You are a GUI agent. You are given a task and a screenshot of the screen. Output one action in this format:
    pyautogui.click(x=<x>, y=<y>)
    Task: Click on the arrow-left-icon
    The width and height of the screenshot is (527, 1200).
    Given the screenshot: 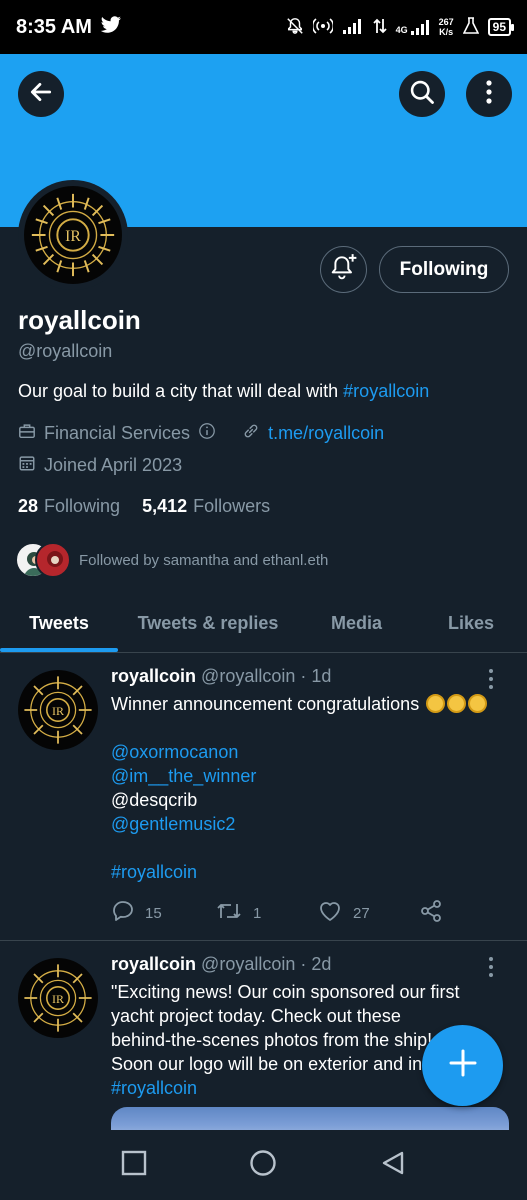 What is the action you would take?
    pyautogui.click(x=41, y=94)
    